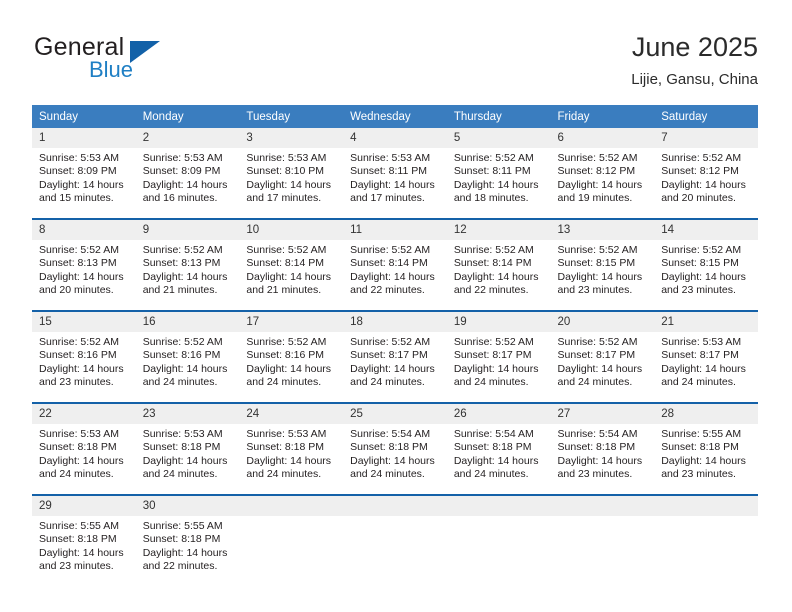 The width and height of the screenshot is (792, 612). I want to click on brand-name-blue: Blue, so click(111, 69).